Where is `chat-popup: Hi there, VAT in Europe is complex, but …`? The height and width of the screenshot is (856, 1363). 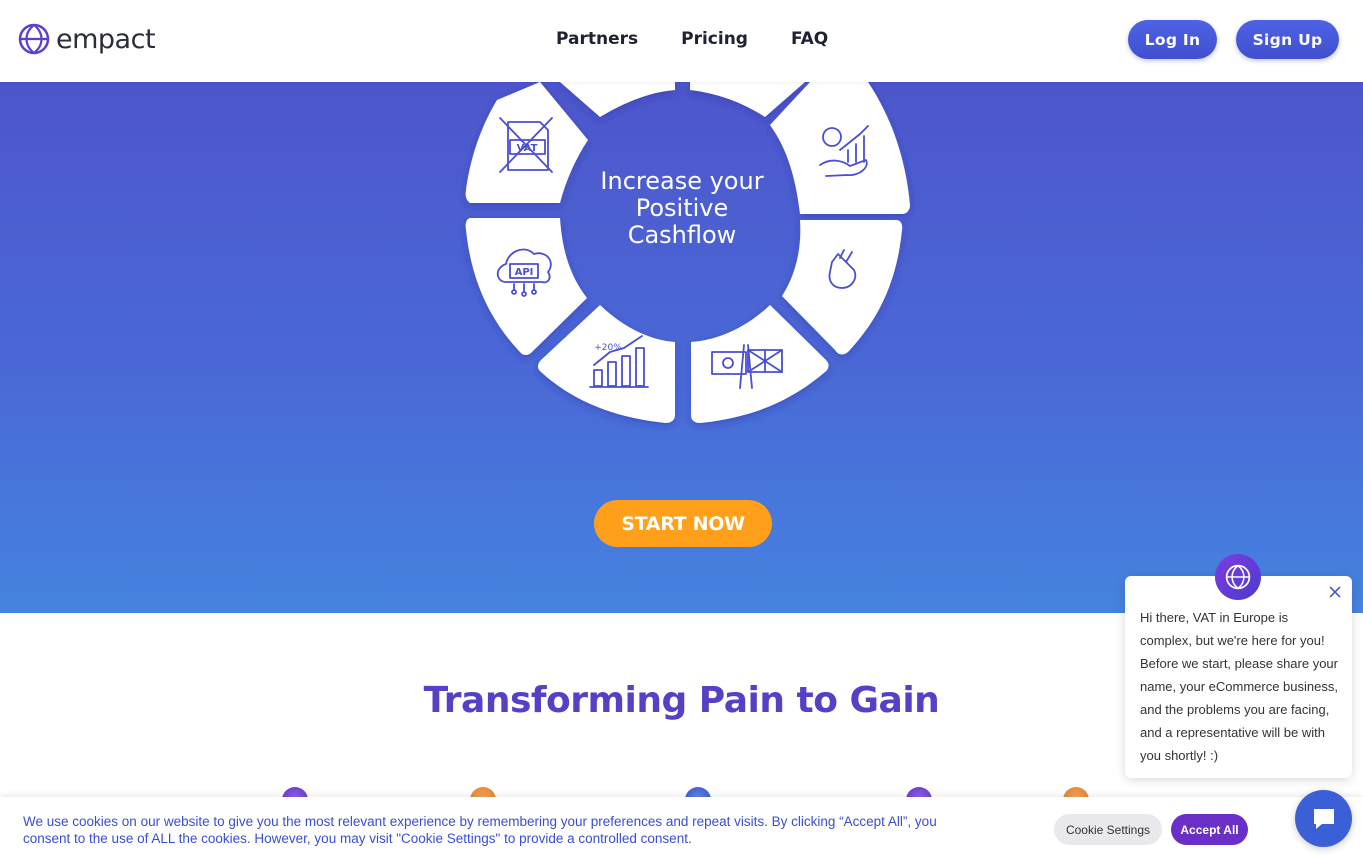 chat-popup: Hi there, VAT in Europe is complex, but … is located at coordinates (1238, 677).